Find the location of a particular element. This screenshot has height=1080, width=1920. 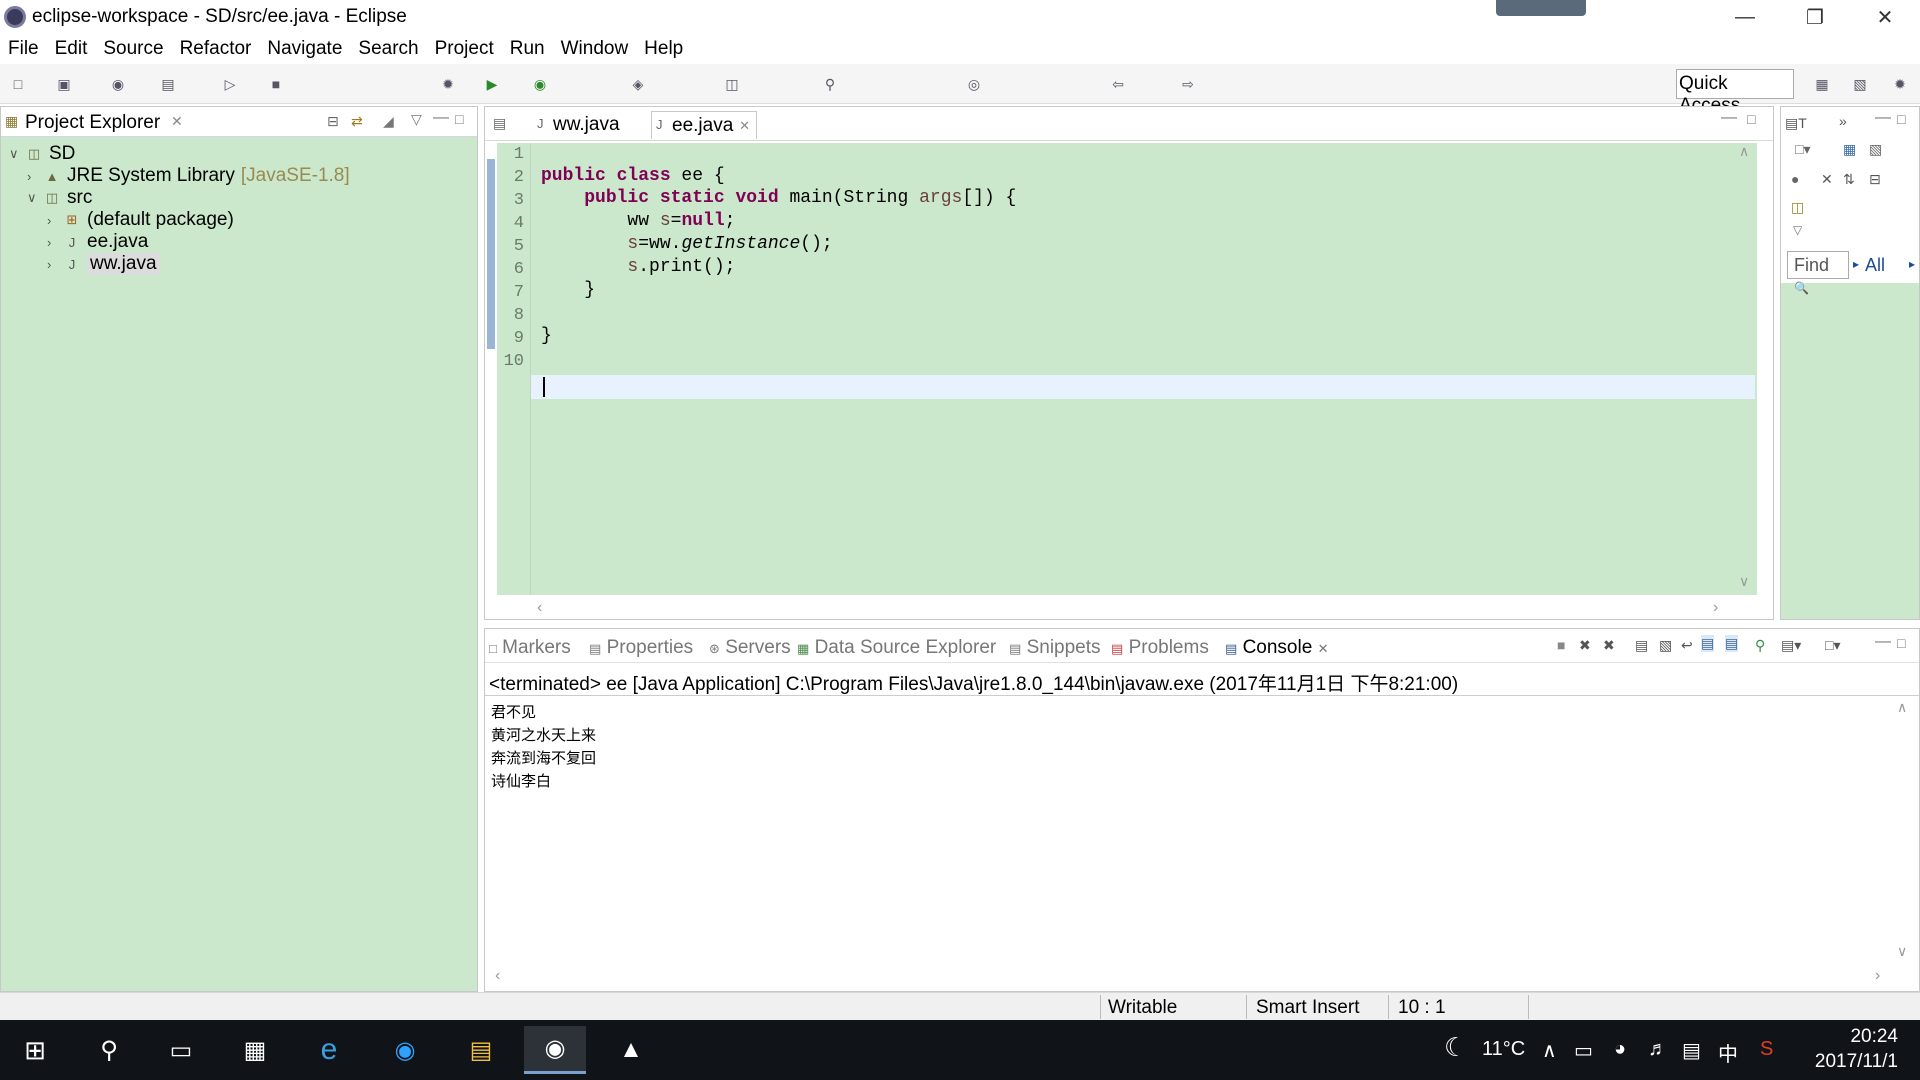

tab-snippets: ▤ Snippets is located at coordinates (1055, 648).